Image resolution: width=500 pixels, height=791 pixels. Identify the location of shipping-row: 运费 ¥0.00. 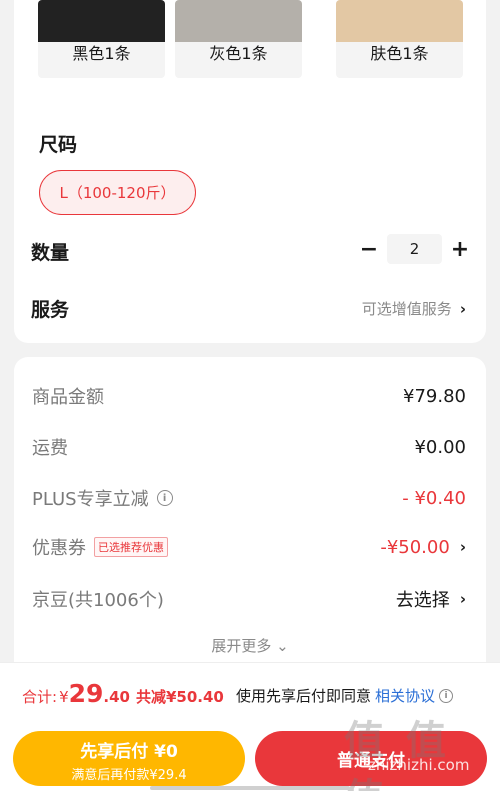
(249, 447).